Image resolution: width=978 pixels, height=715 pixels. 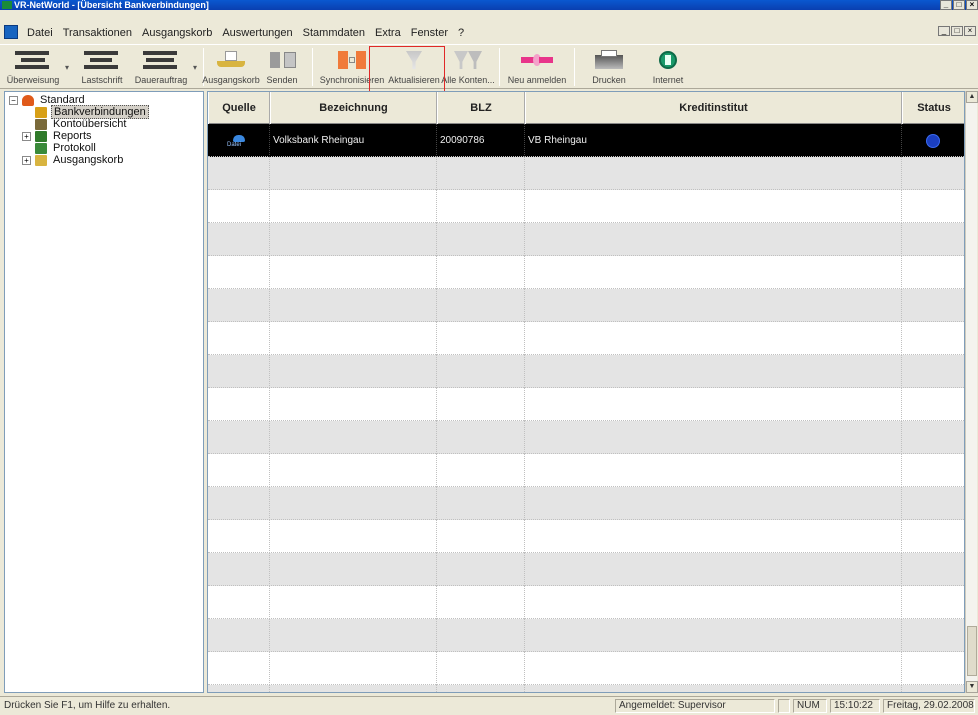 I want to click on tree-toggle: −, so click(x=13, y=100).